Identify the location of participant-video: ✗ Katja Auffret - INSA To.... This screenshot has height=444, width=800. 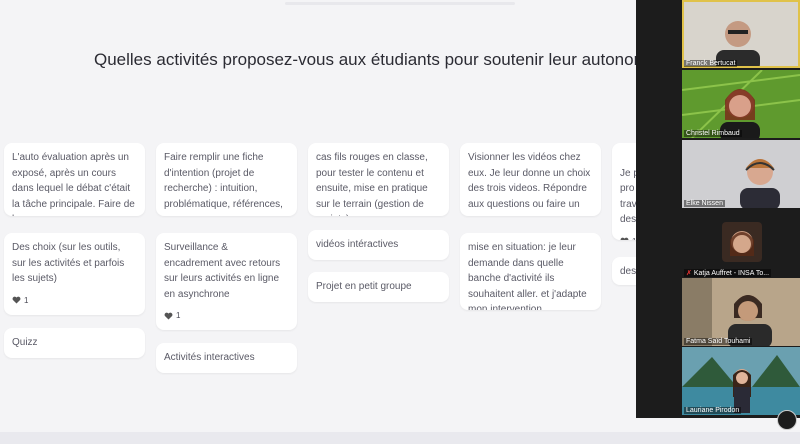
(741, 244).